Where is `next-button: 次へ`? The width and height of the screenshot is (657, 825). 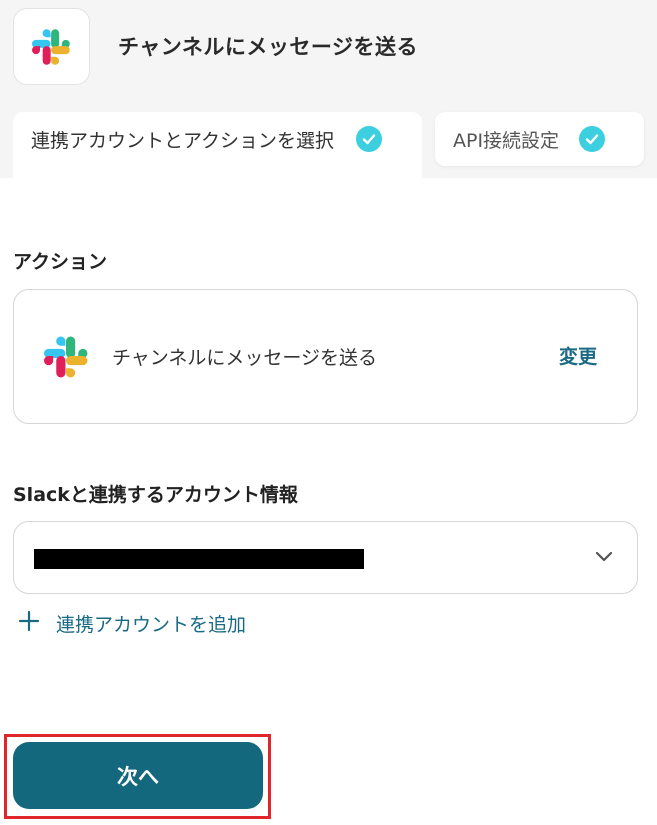 next-button: 次へ is located at coordinates (138, 775).